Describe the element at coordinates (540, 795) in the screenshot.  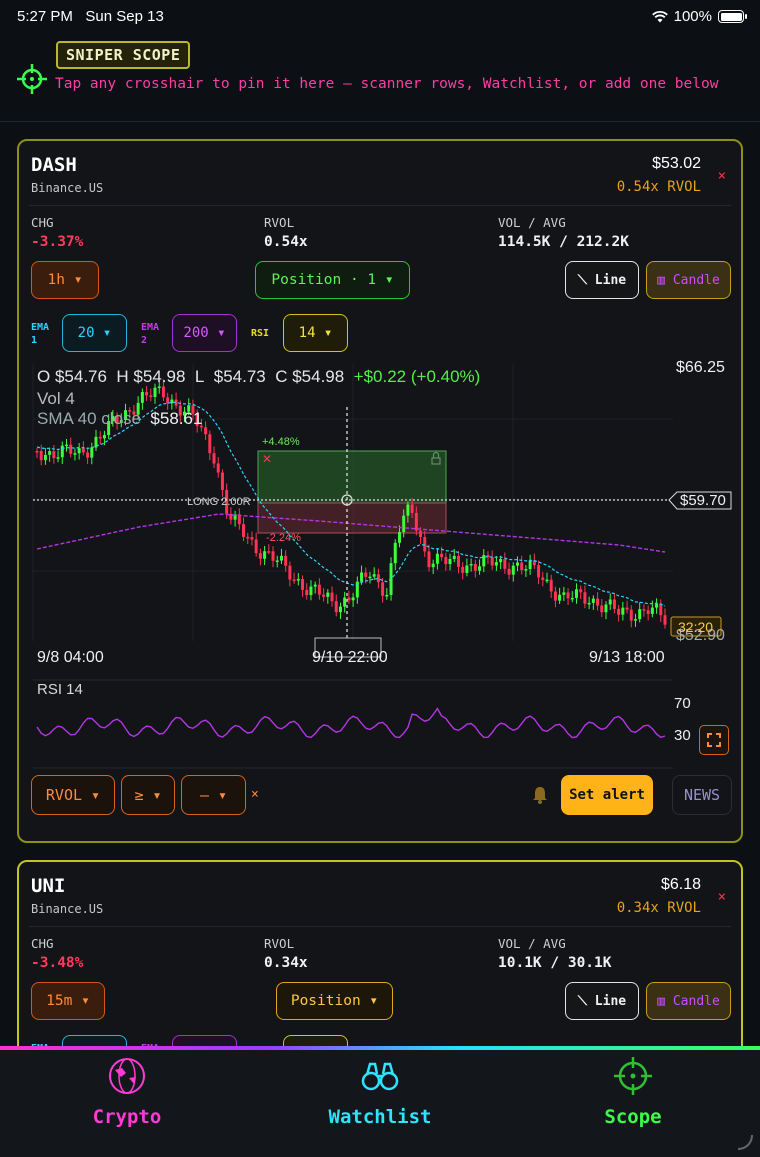
I see `bell-icon` at that location.